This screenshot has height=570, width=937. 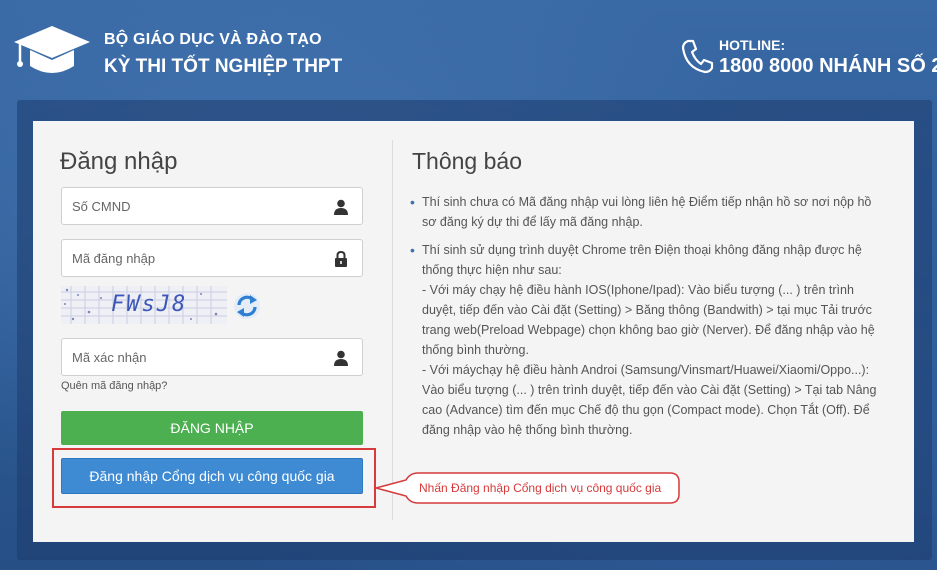 What do you see at coordinates (213, 39) in the screenshot?
I see `org-title: BỘ GIÁO DỤC VÀ ĐÀO TẠO` at bounding box center [213, 39].